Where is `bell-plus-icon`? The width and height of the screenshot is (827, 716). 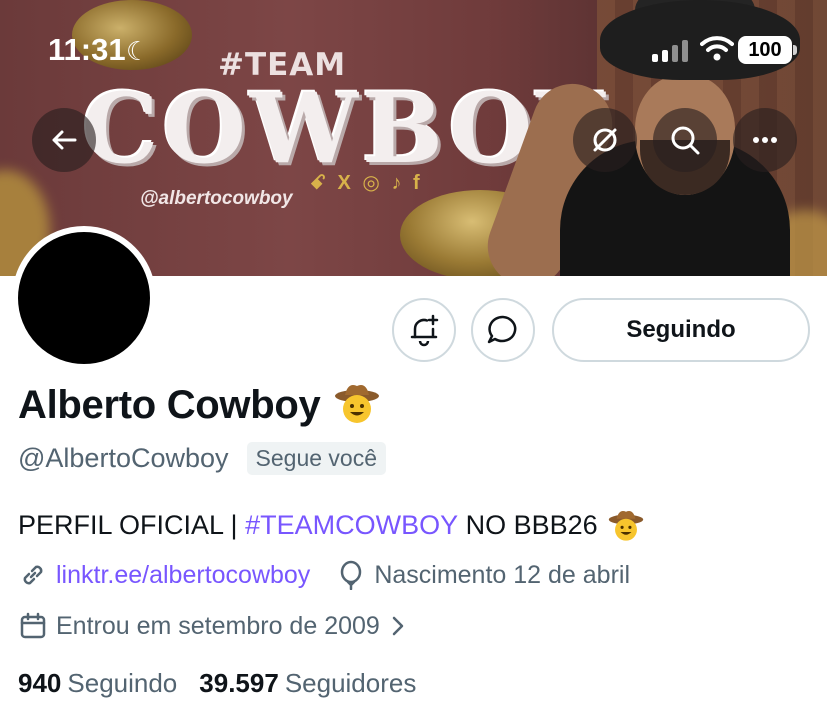
bell-plus-icon is located at coordinates (424, 330).